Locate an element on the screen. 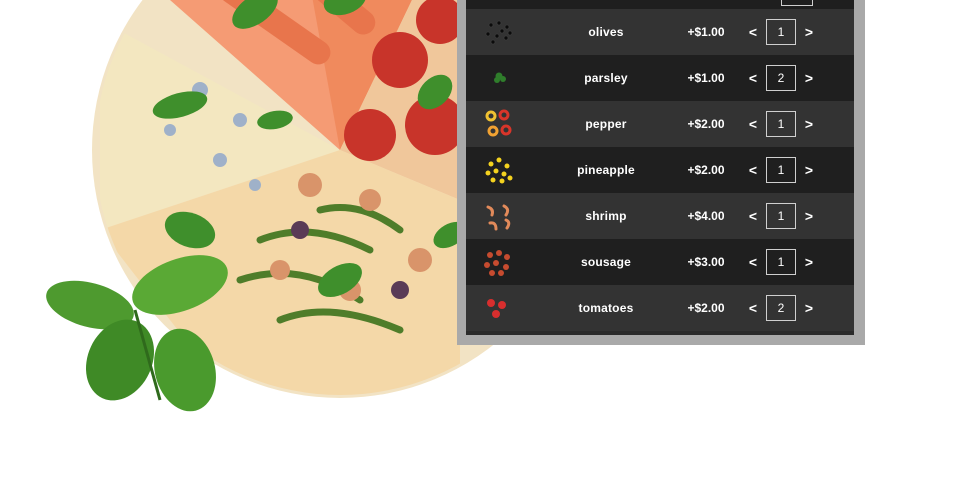 The height and width of the screenshot is (500, 965). topping-row-pepper: pepper +$2.00 < 1 > is located at coordinates (660, 124).